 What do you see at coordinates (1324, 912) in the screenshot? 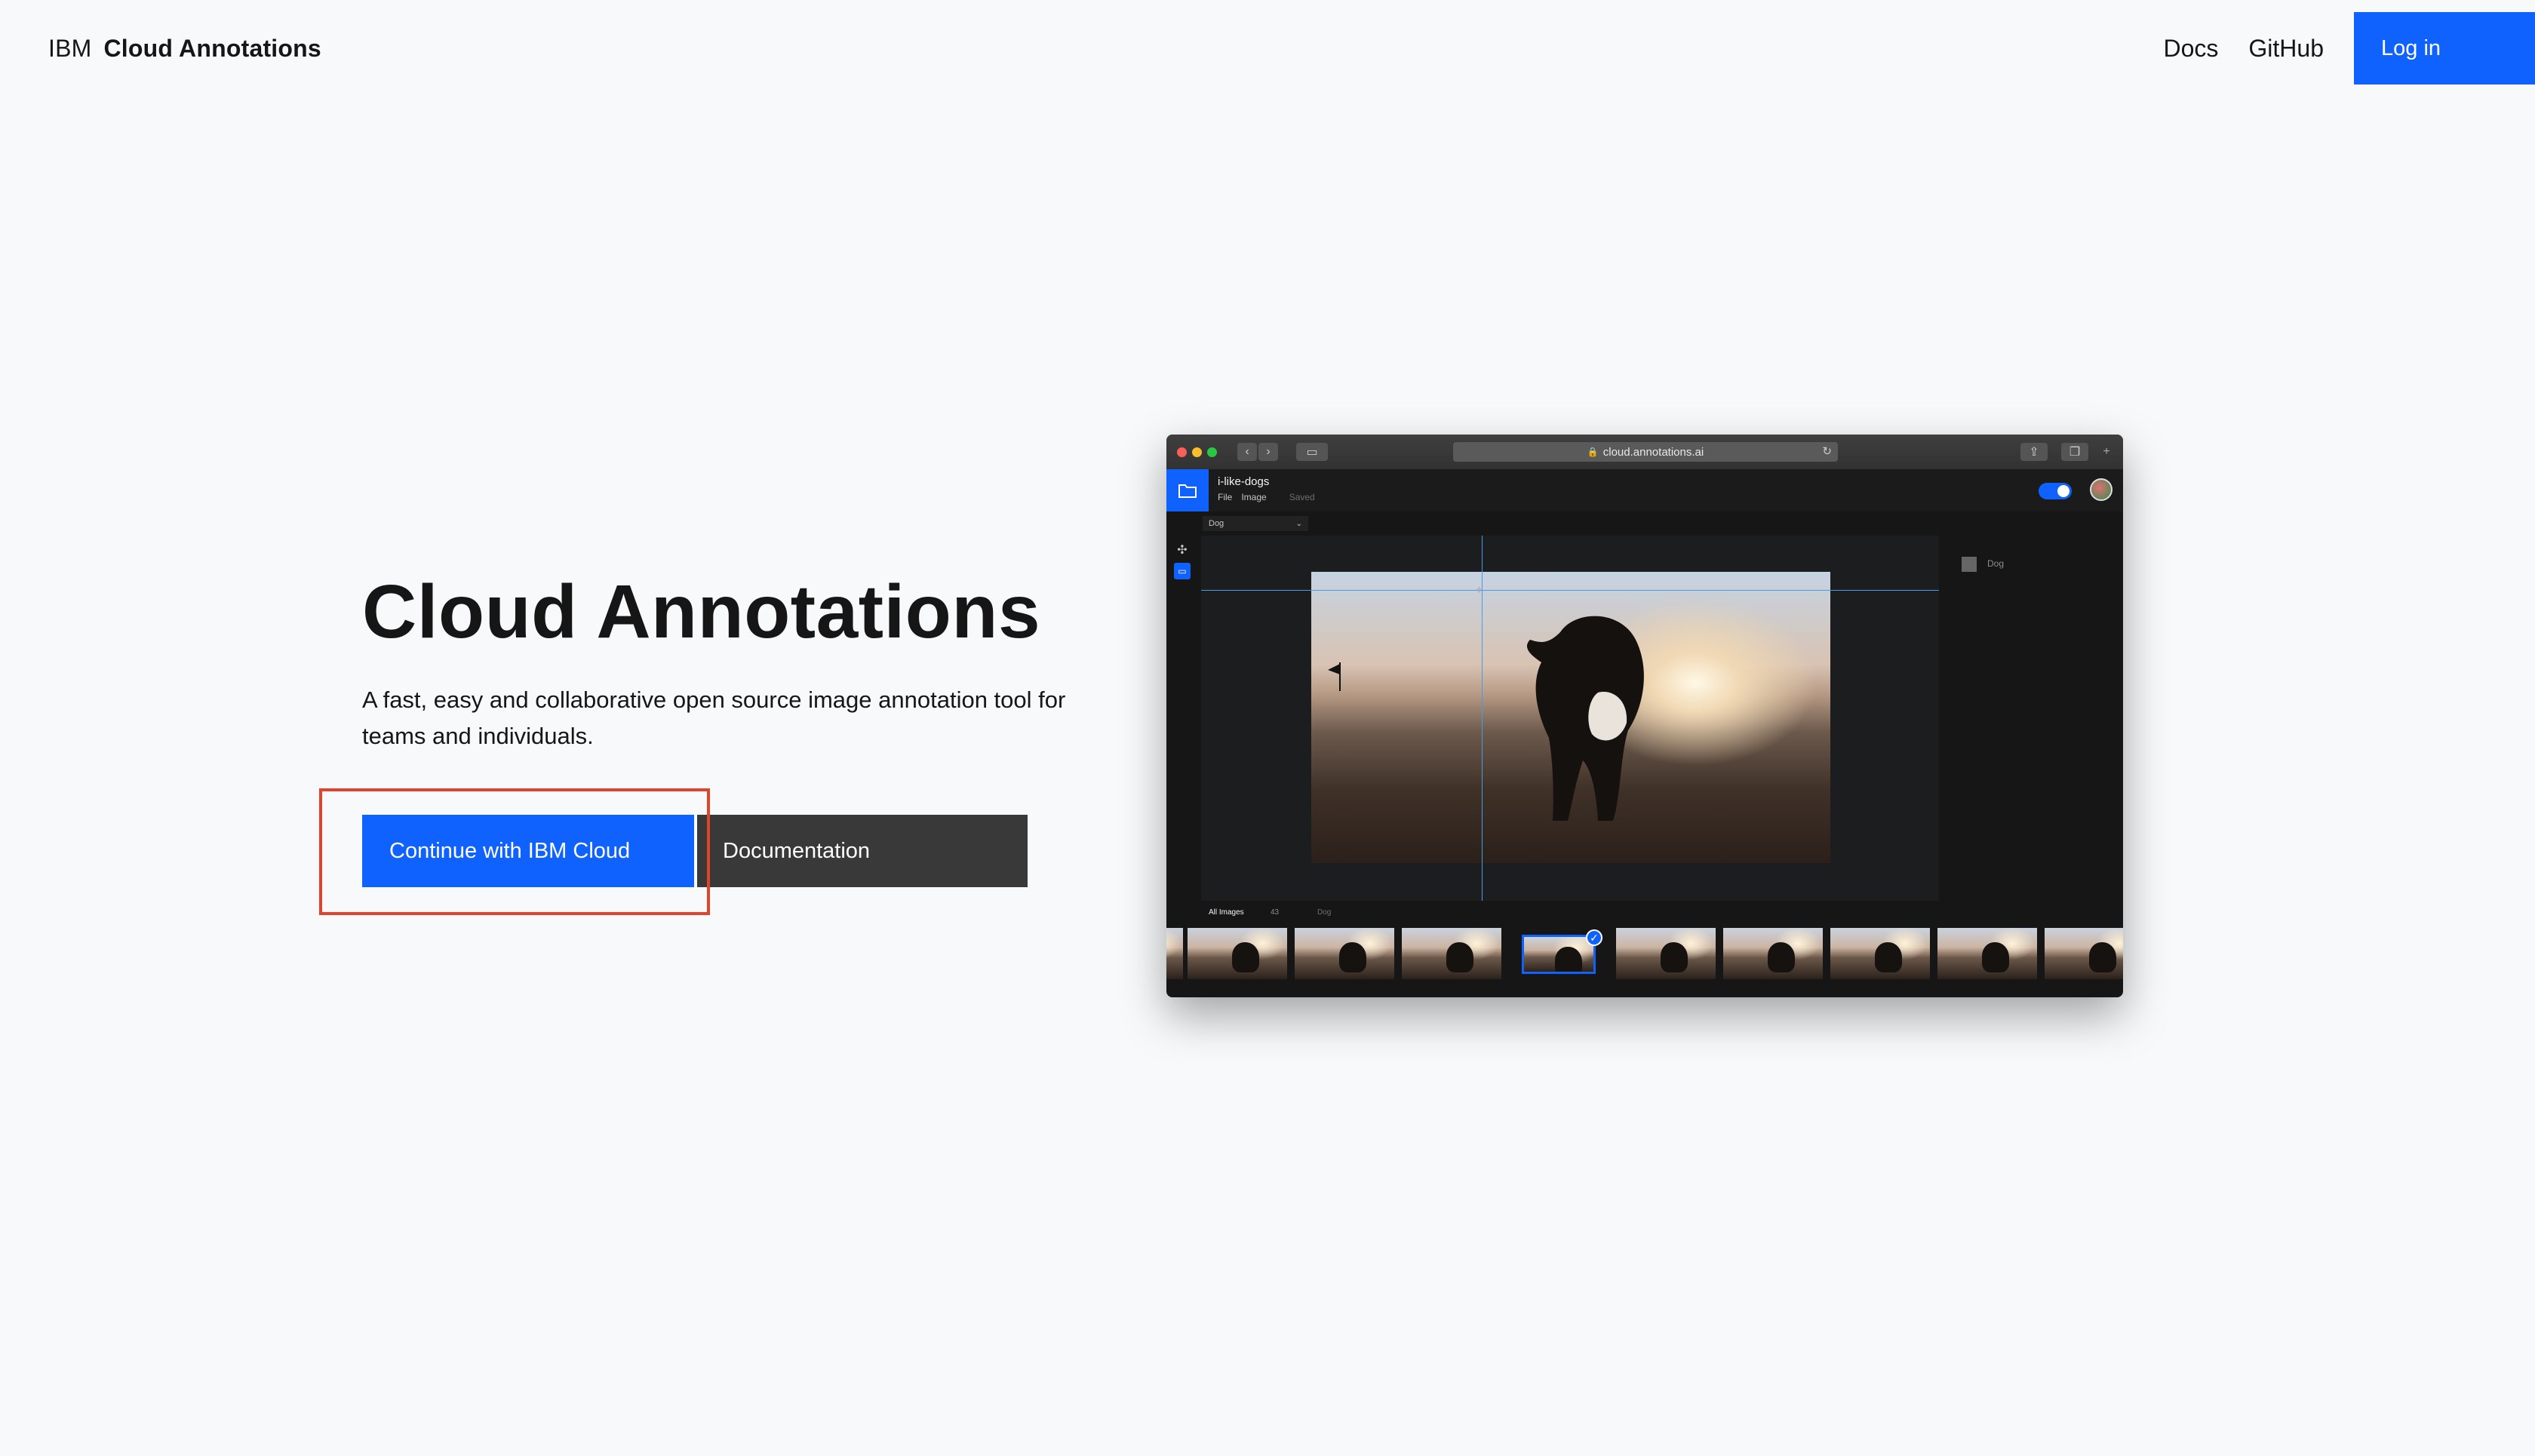
I see `filter-label: Dog` at bounding box center [1324, 912].